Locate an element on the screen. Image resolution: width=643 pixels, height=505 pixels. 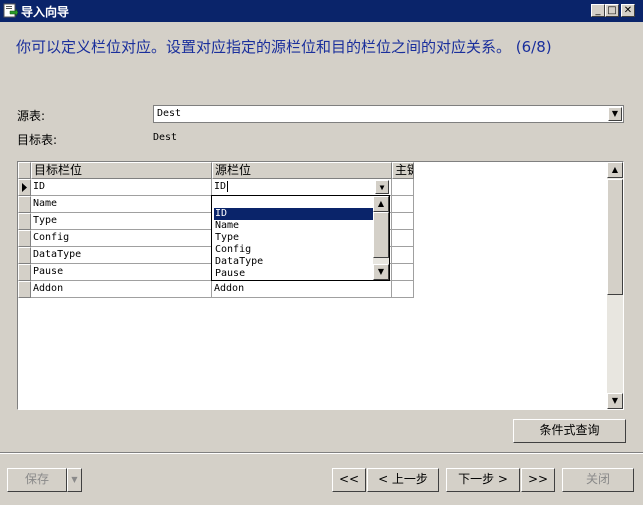
target-field-cell: Pause is located at coordinates (121, 272).